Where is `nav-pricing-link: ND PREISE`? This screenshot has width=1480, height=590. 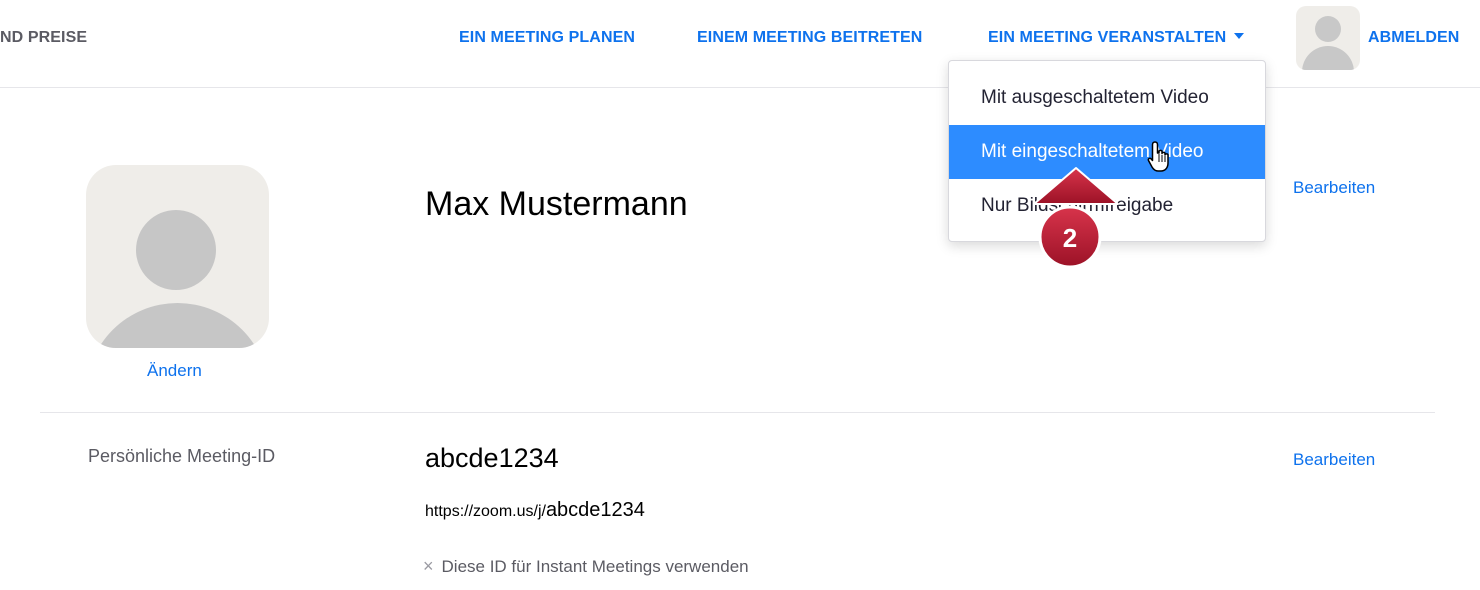
nav-pricing-link: ND PREISE is located at coordinates (55, 38).